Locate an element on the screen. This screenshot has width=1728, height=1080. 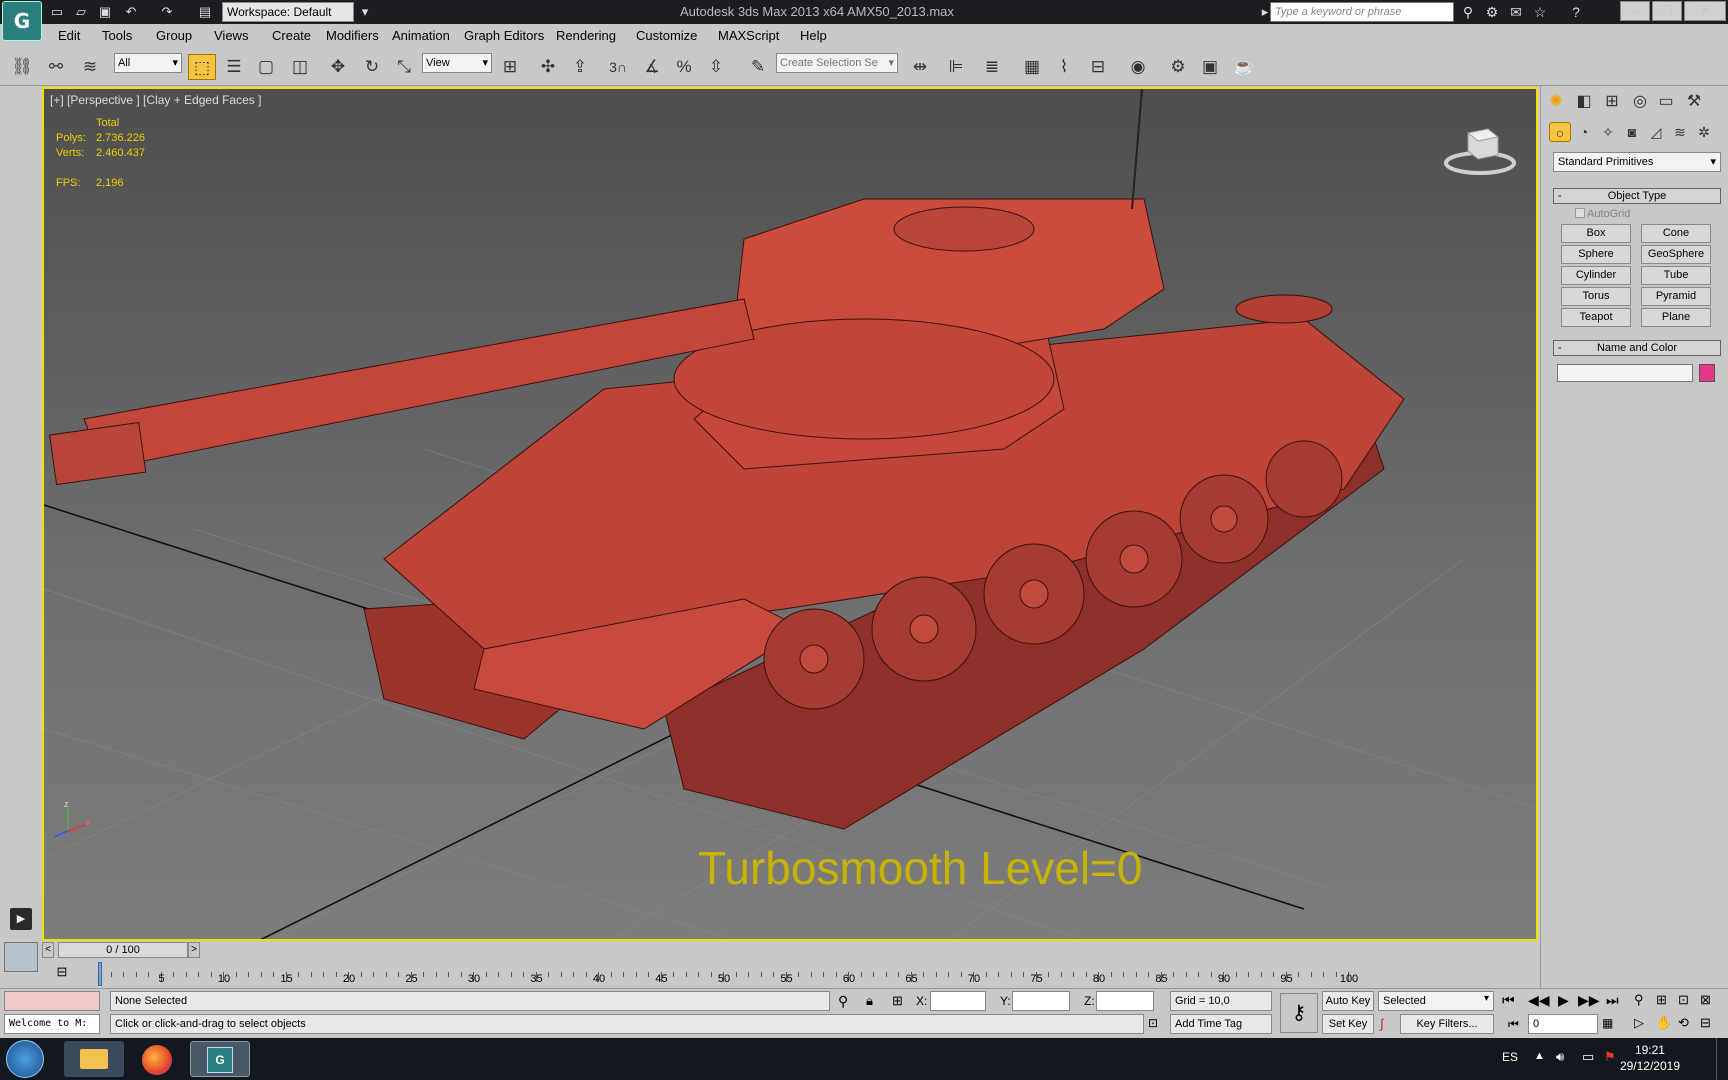
menu-help: Help is located at coordinates (813, 35).